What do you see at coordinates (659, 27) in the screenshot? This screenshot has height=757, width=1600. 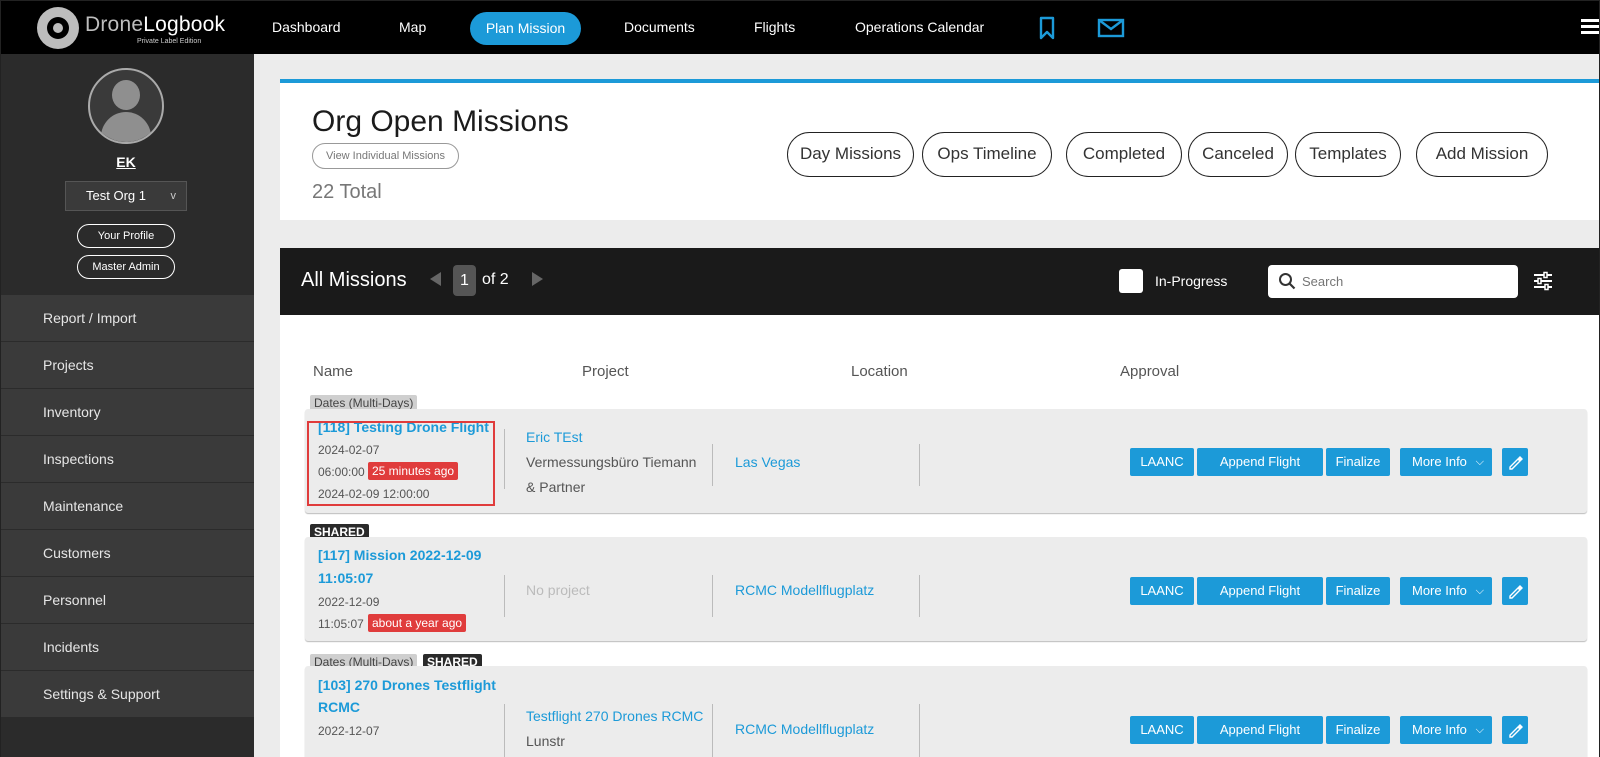 I see `nav-documents: Documents` at bounding box center [659, 27].